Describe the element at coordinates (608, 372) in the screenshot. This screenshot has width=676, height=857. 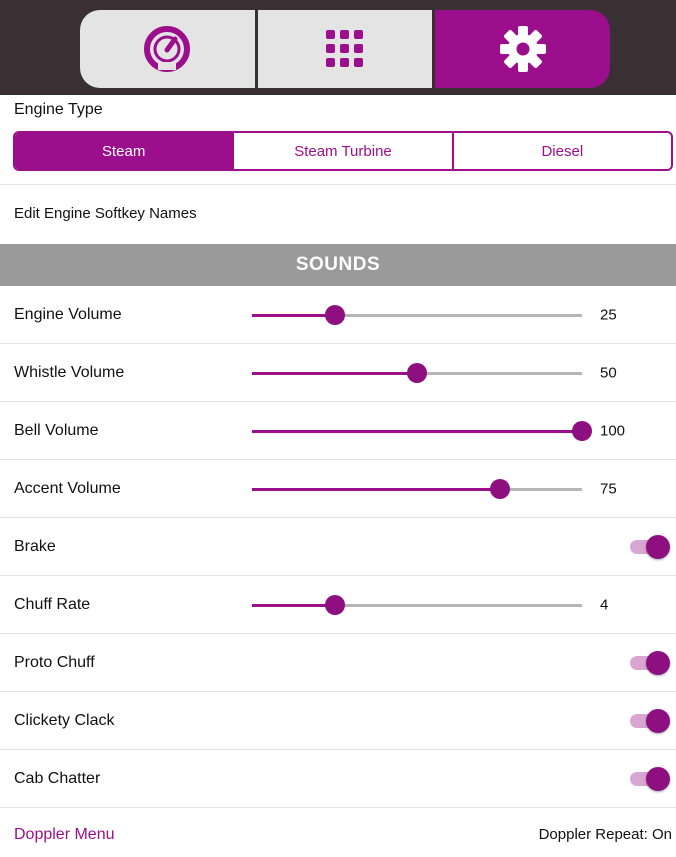
I see `whistle-volume-value: 50` at that location.